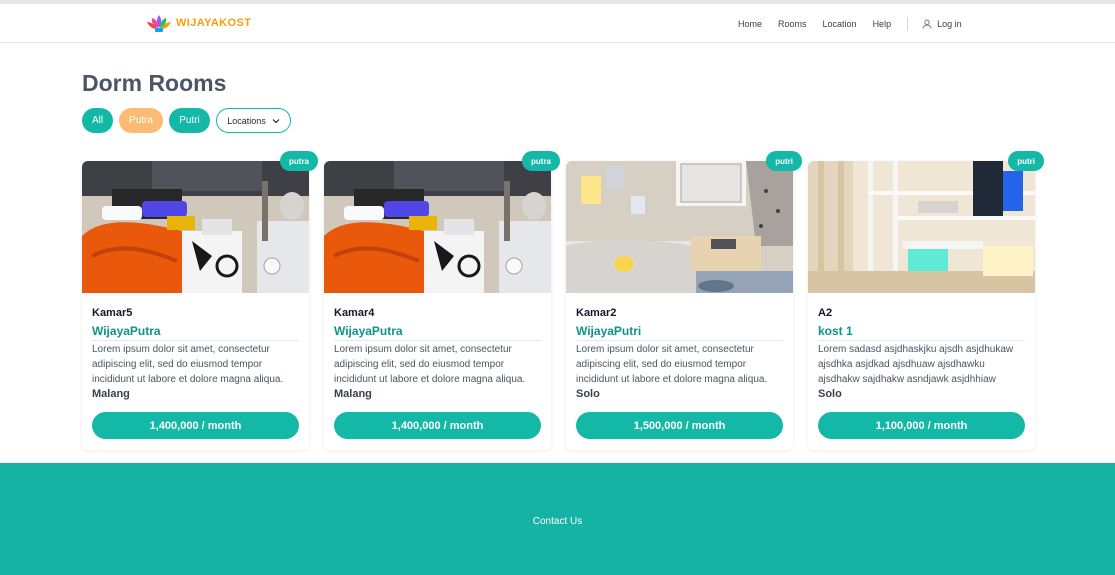 The width and height of the screenshot is (1115, 575). What do you see at coordinates (679, 332) in the screenshot?
I see `kost-name: WijayaPutri` at bounding box center [679, 332].